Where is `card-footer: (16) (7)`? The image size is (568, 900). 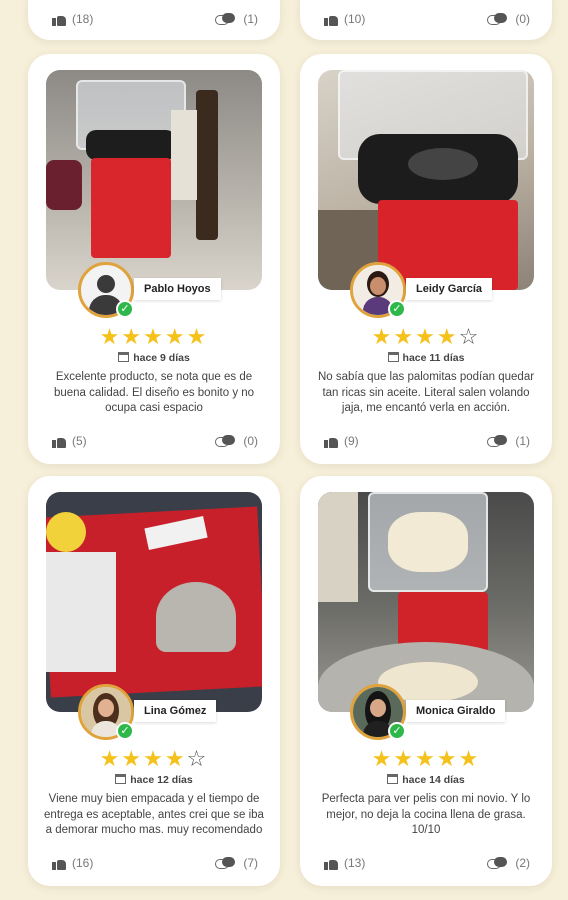
card-footer: (16) (7) is located at coordinates (155, 866).